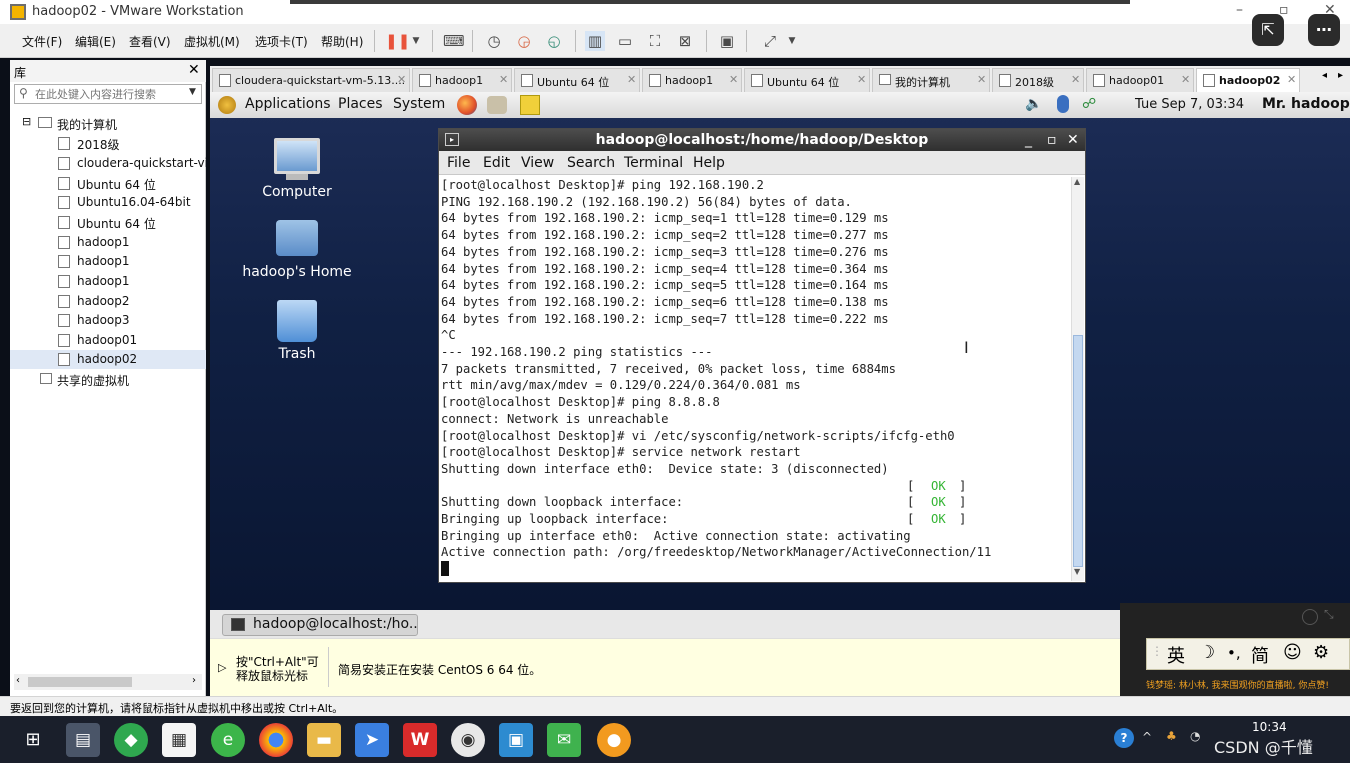 The height and width of the screenshot is (763, 1350). Describe the element at coordinates (516, 740) in the screenshot. I see `vmware-icon: ▣` at that location.